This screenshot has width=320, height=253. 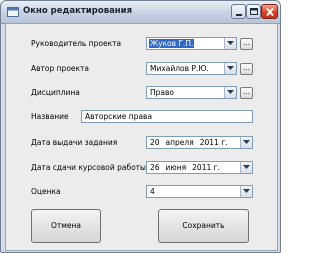 What do you see at coordinates (162, 92) in the screenshot?
I see `discipline-value: Право` at bounding box center [162, 92].